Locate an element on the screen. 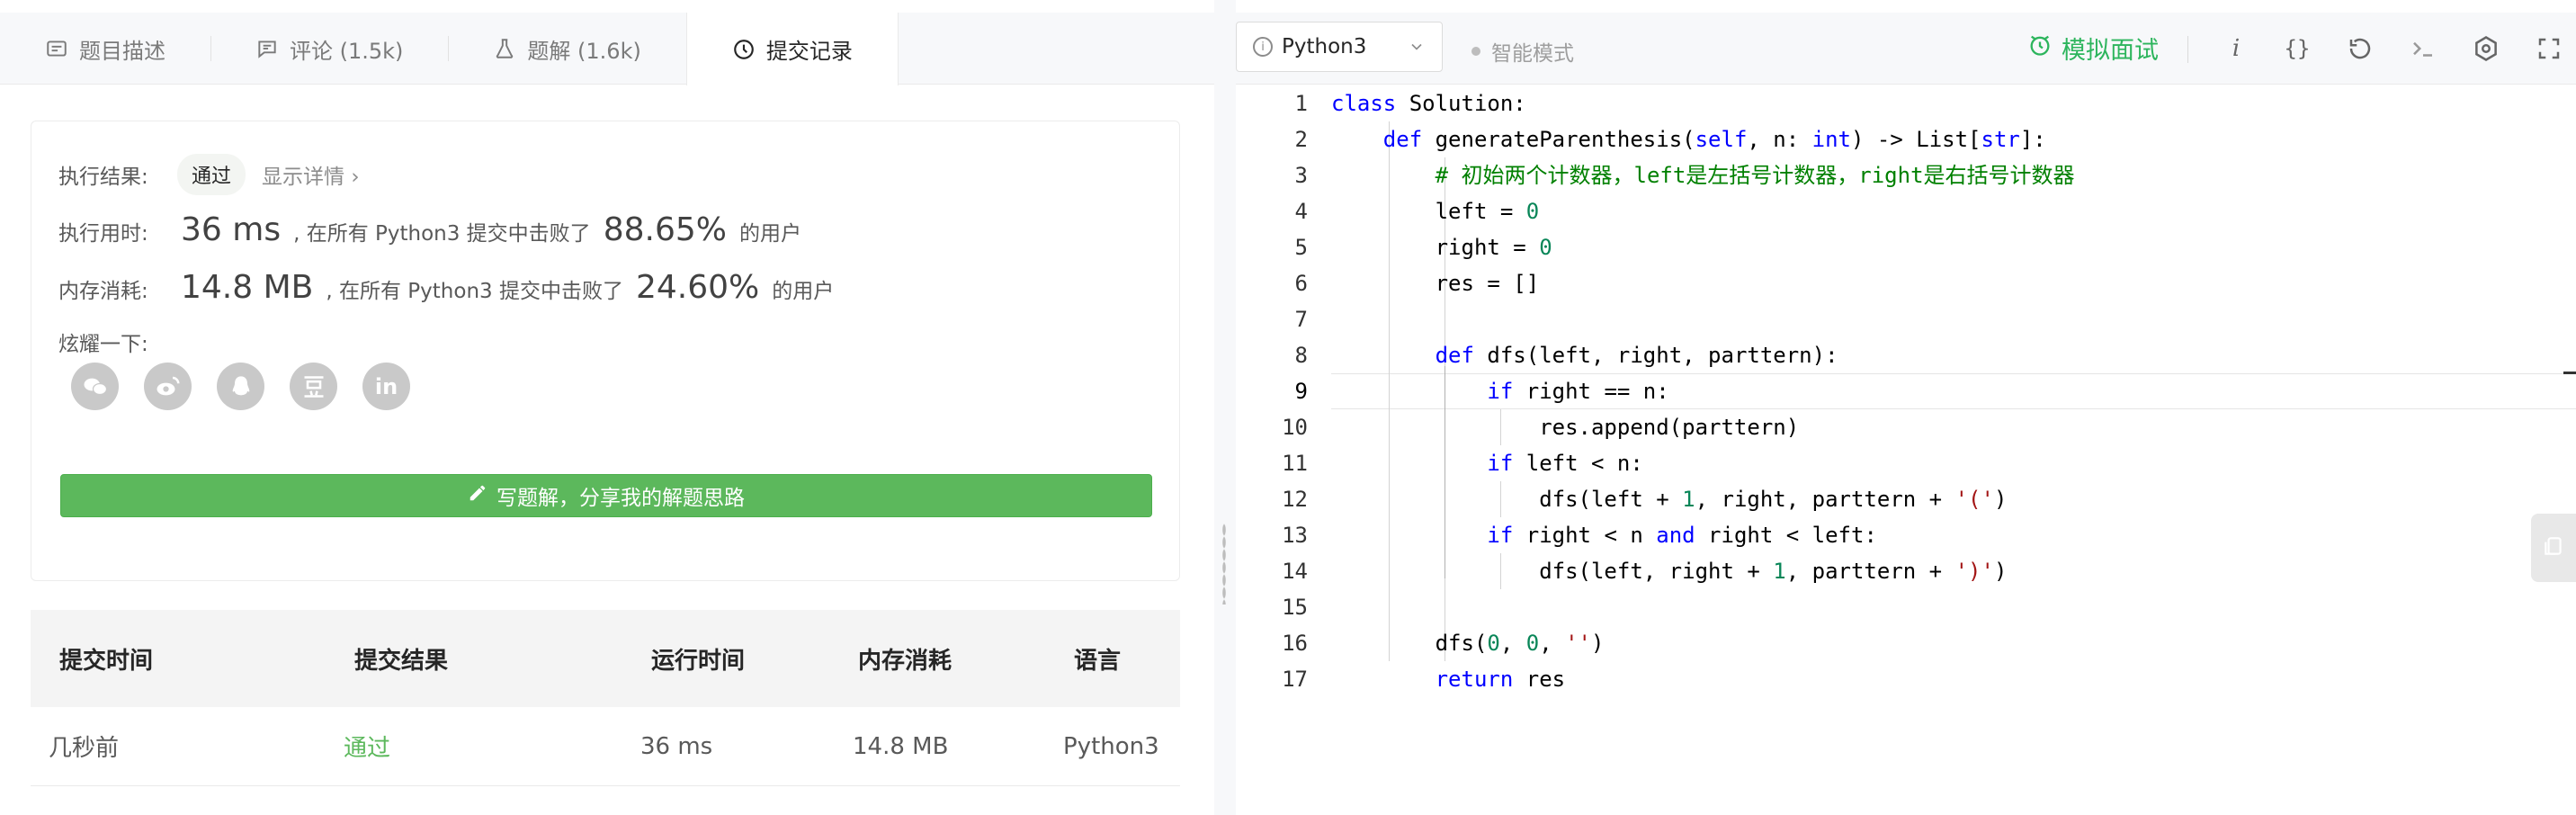  code-token: ) is located at coordinates (2000, 571).